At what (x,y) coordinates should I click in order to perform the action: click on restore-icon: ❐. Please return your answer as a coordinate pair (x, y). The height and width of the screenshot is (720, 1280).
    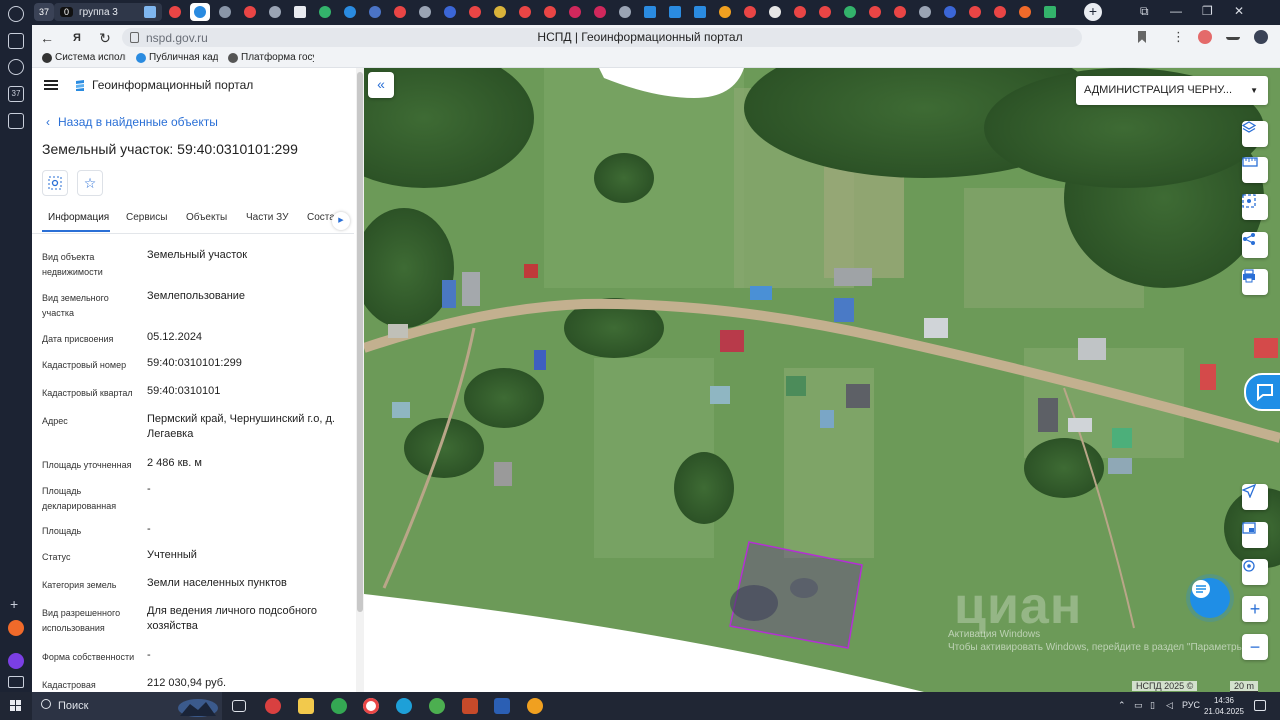
    Looking at the image, I should click on (1207, 11).